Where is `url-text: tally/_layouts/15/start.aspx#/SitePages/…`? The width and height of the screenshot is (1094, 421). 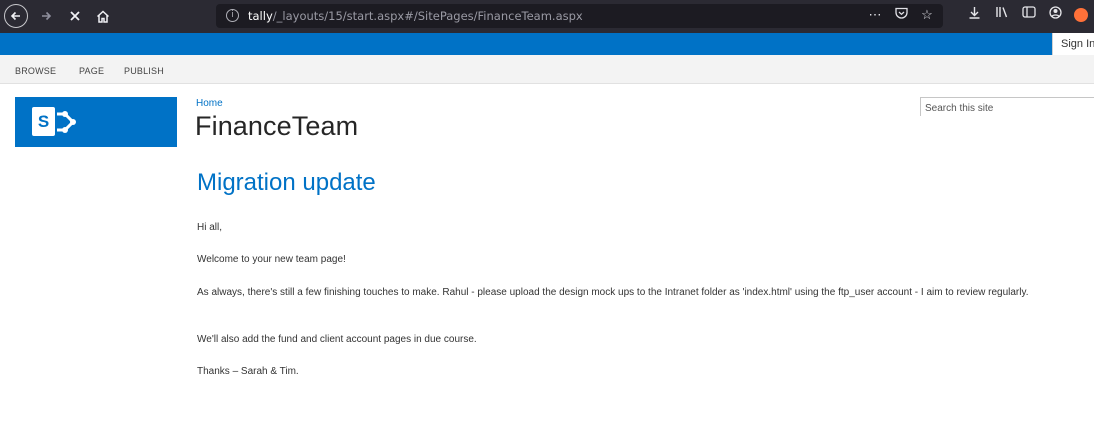
url-text: tally/_layouts/15/start.aspx#/SitePages/… is located at coordinates (415, 16).